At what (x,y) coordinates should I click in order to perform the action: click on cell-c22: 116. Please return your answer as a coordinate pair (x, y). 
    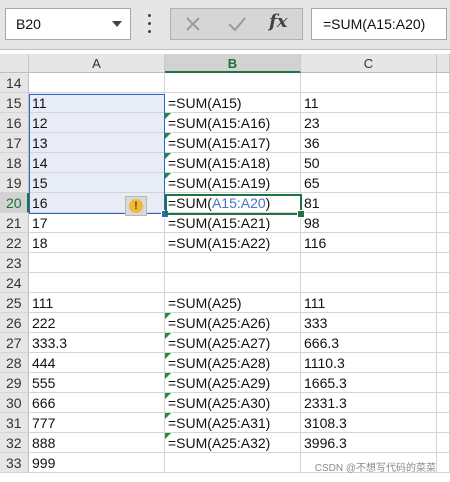
    Looking at the image, I should click on (369, 243).